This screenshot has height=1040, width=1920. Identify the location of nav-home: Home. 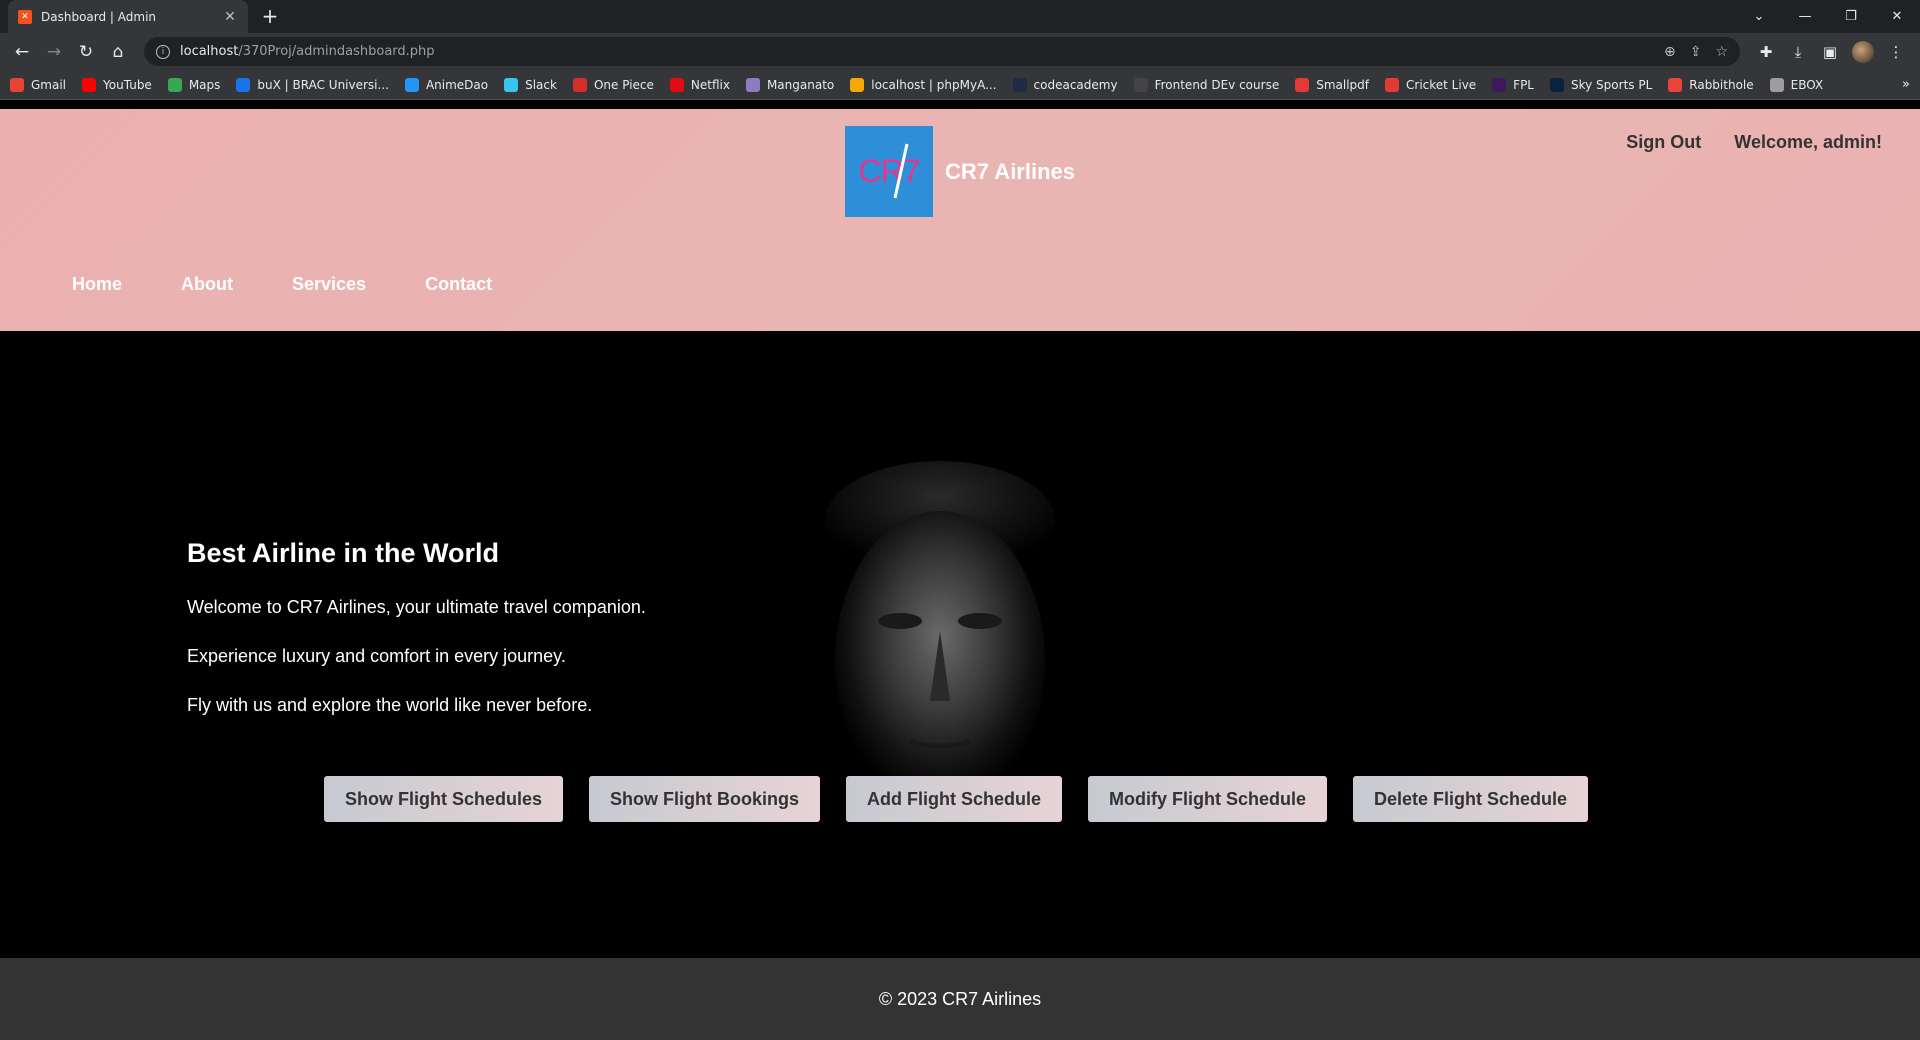
(97, 284).